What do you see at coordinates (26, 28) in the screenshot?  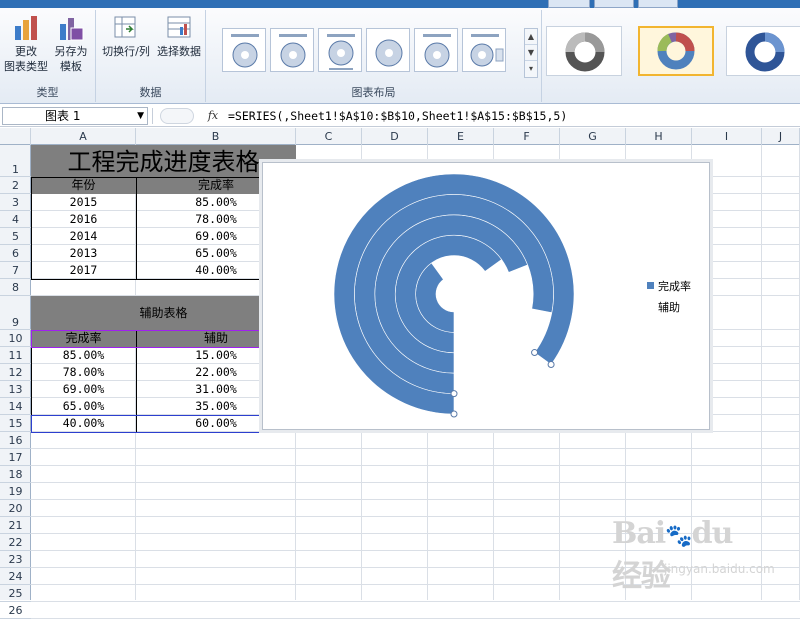 I see `chart-type-icon` at bounding box center [26, 28].